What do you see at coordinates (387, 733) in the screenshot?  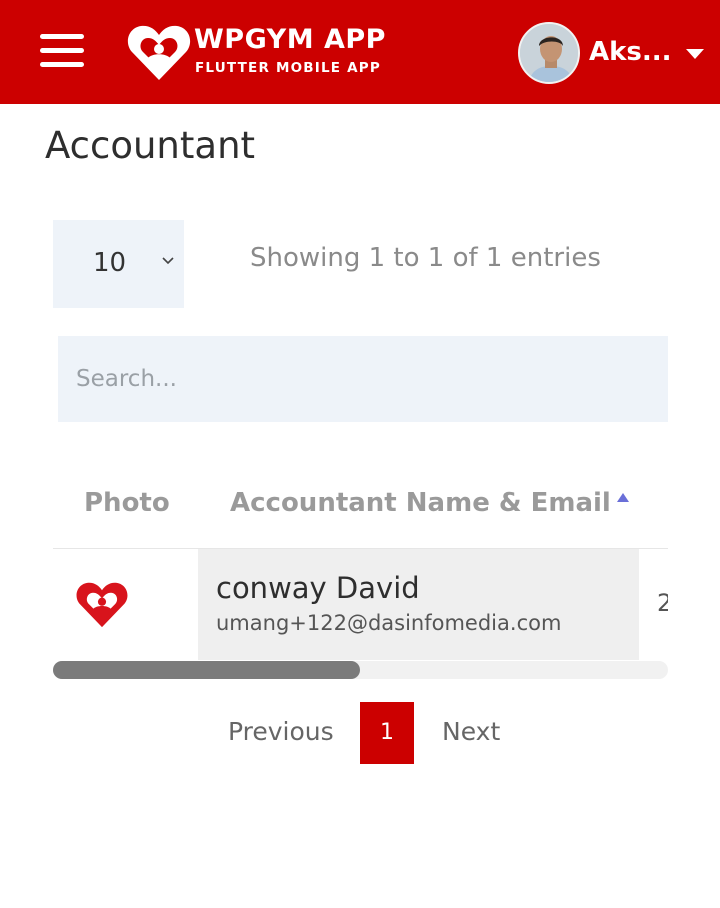 I see `page-1-button: 1` at bounding box center [387, 733].